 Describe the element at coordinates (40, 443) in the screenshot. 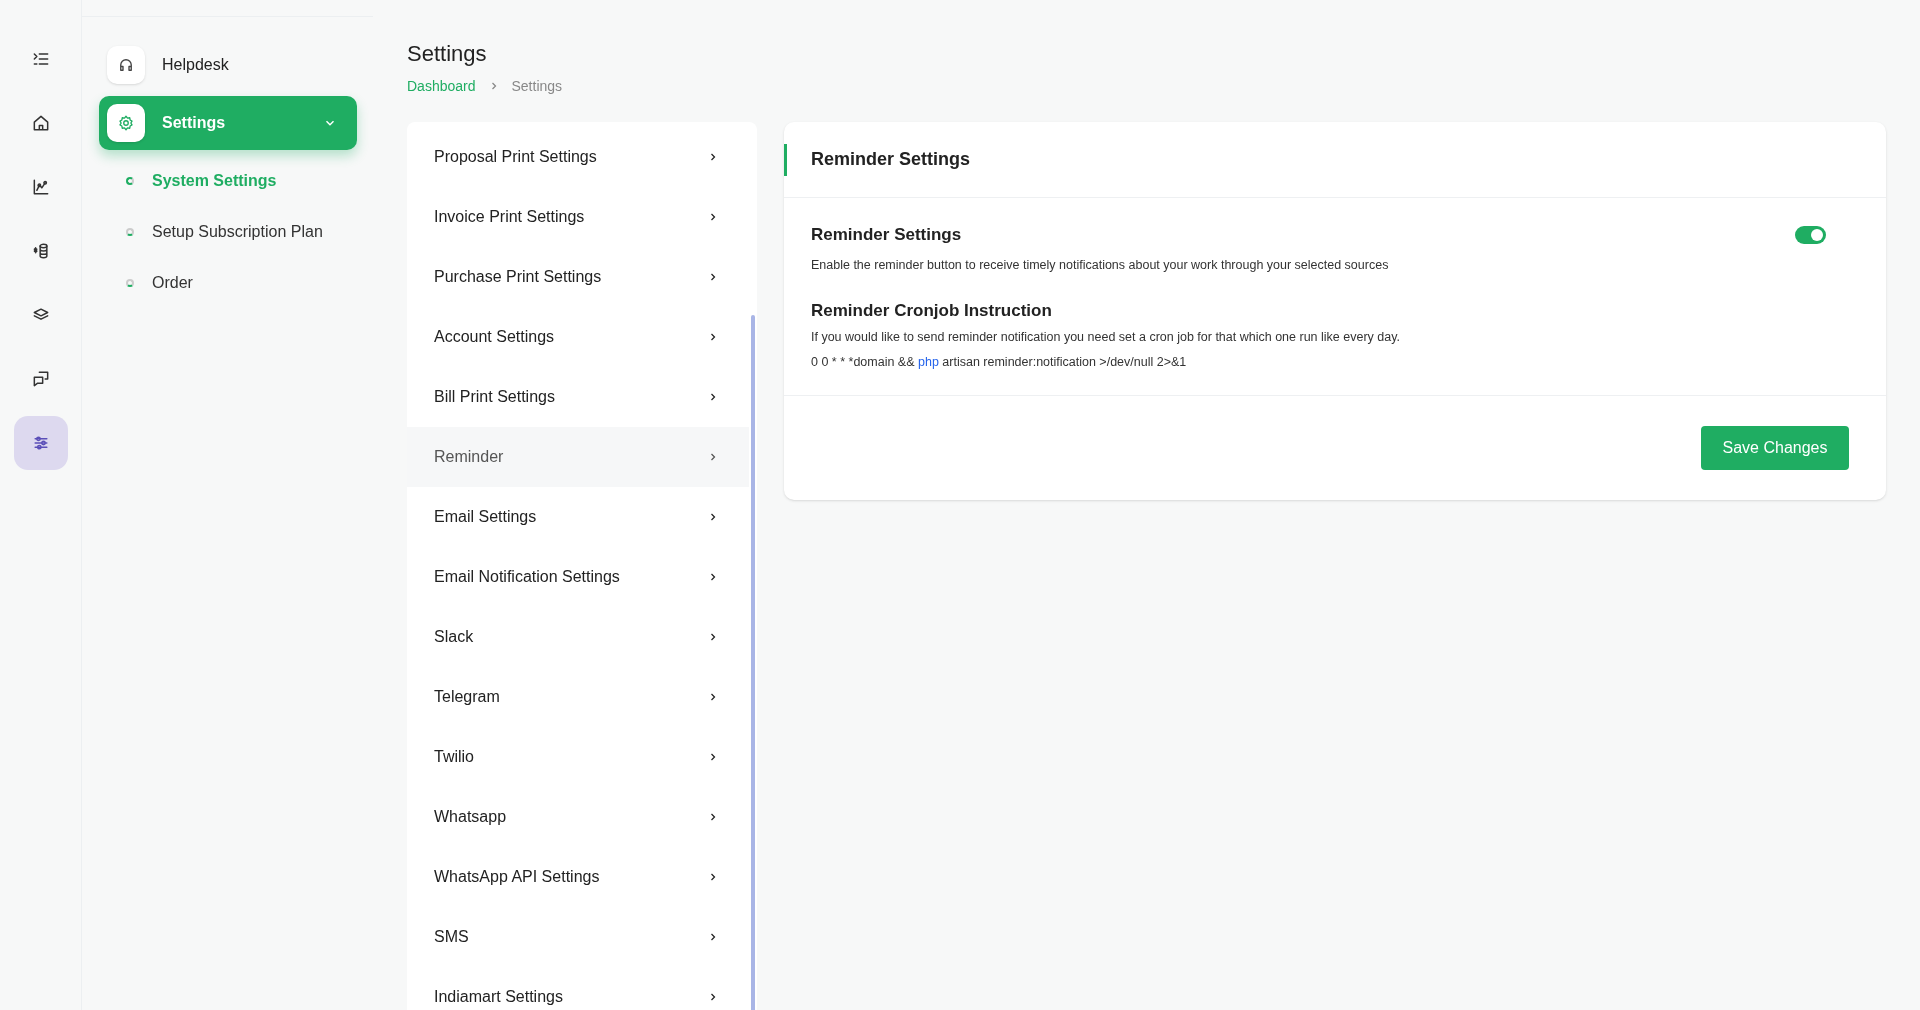

I see `rail-button` at that location.